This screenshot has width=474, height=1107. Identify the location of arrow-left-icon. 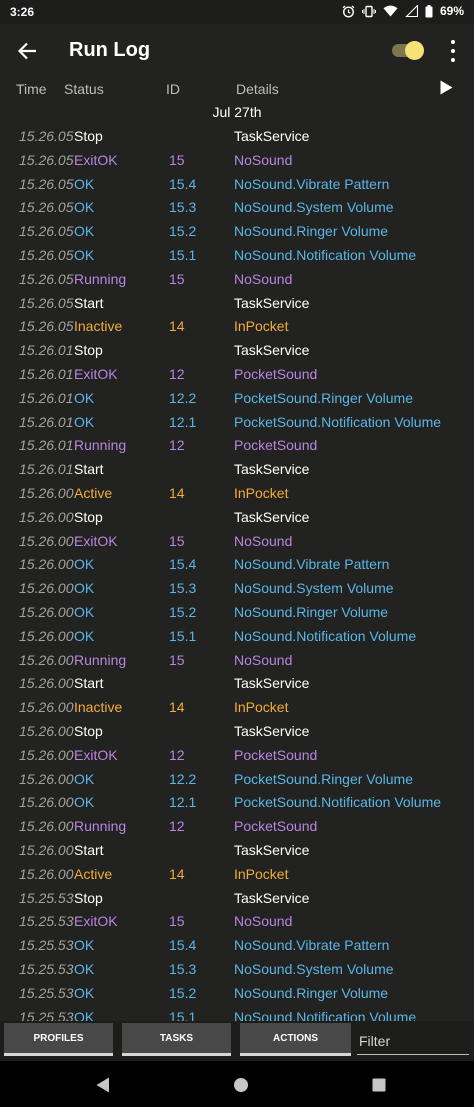
(26, 51).